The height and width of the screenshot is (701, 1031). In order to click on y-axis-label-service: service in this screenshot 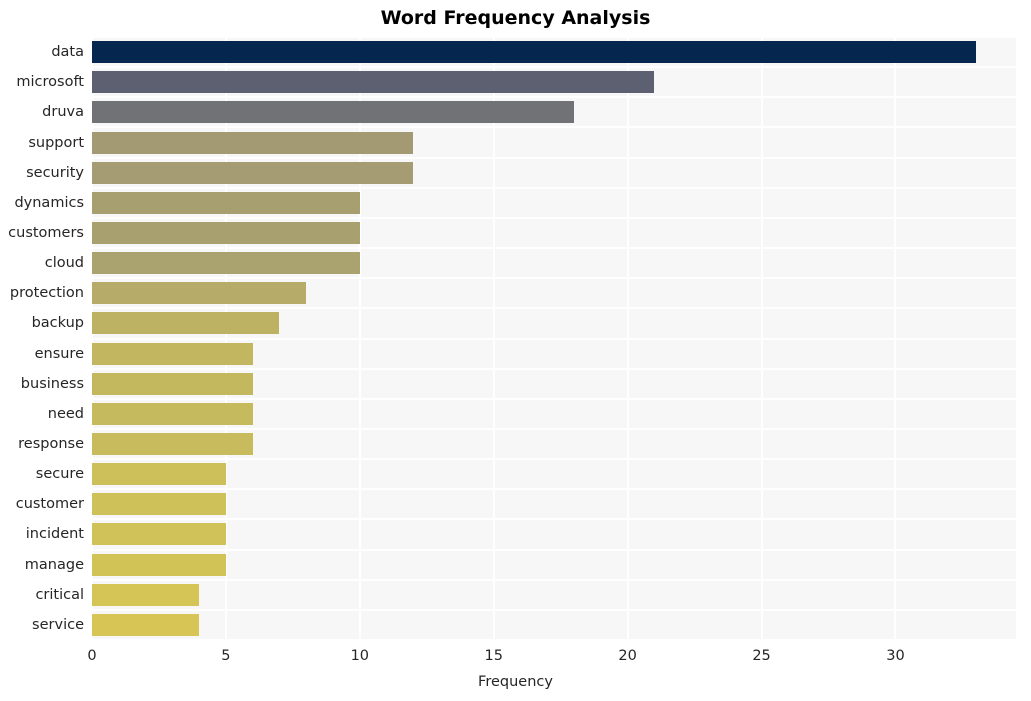, I will do `click(58, 624)`.